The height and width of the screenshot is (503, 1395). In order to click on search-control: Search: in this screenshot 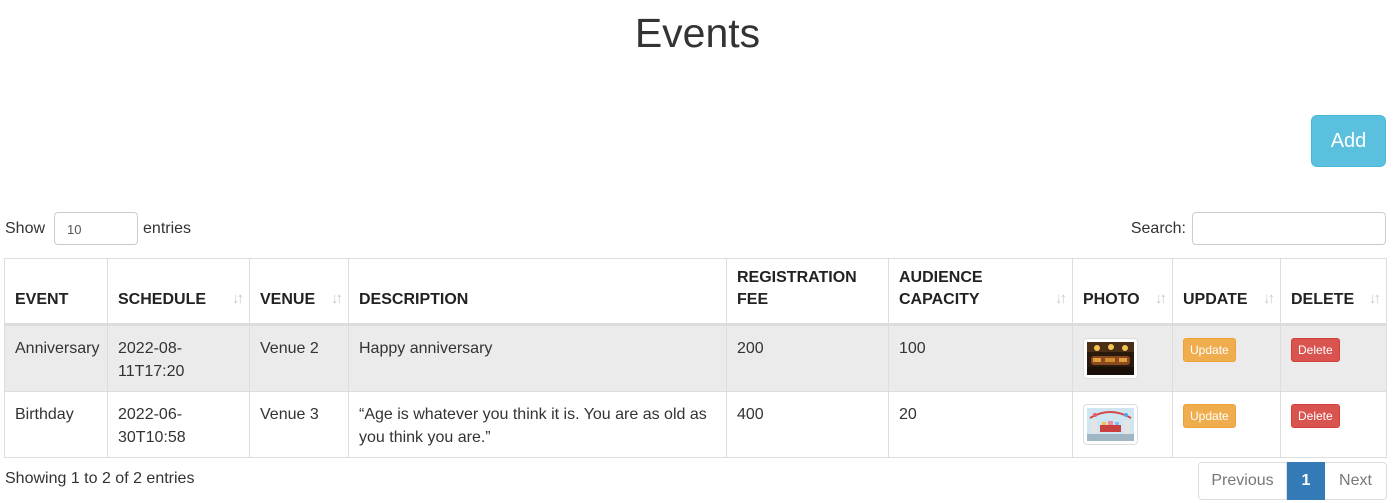, I will do `click(1258, 228)`.